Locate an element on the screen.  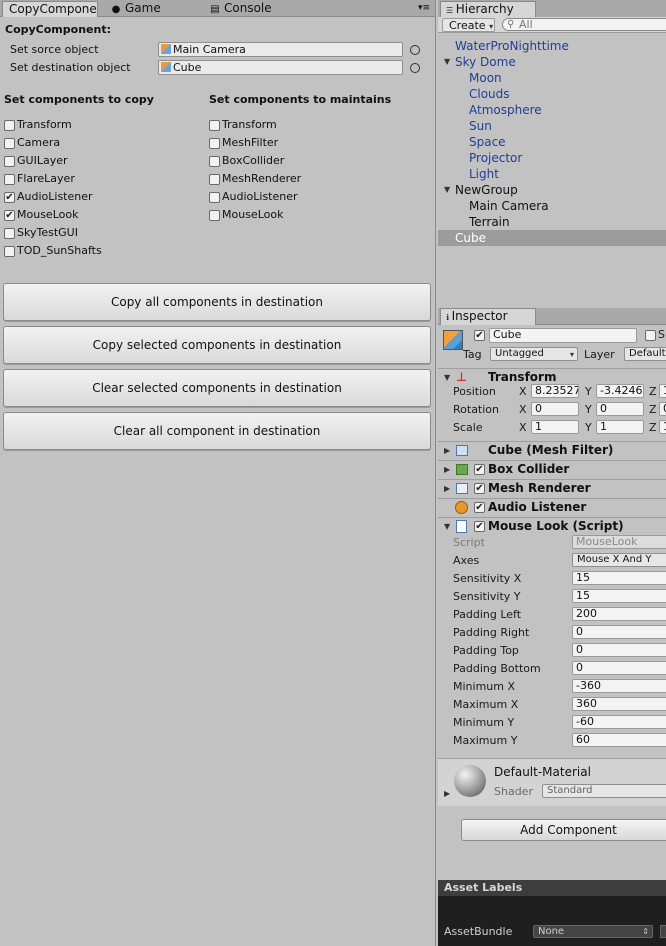
tag-dropdown: Untagged ▾ is located at coordinates (534, 354).